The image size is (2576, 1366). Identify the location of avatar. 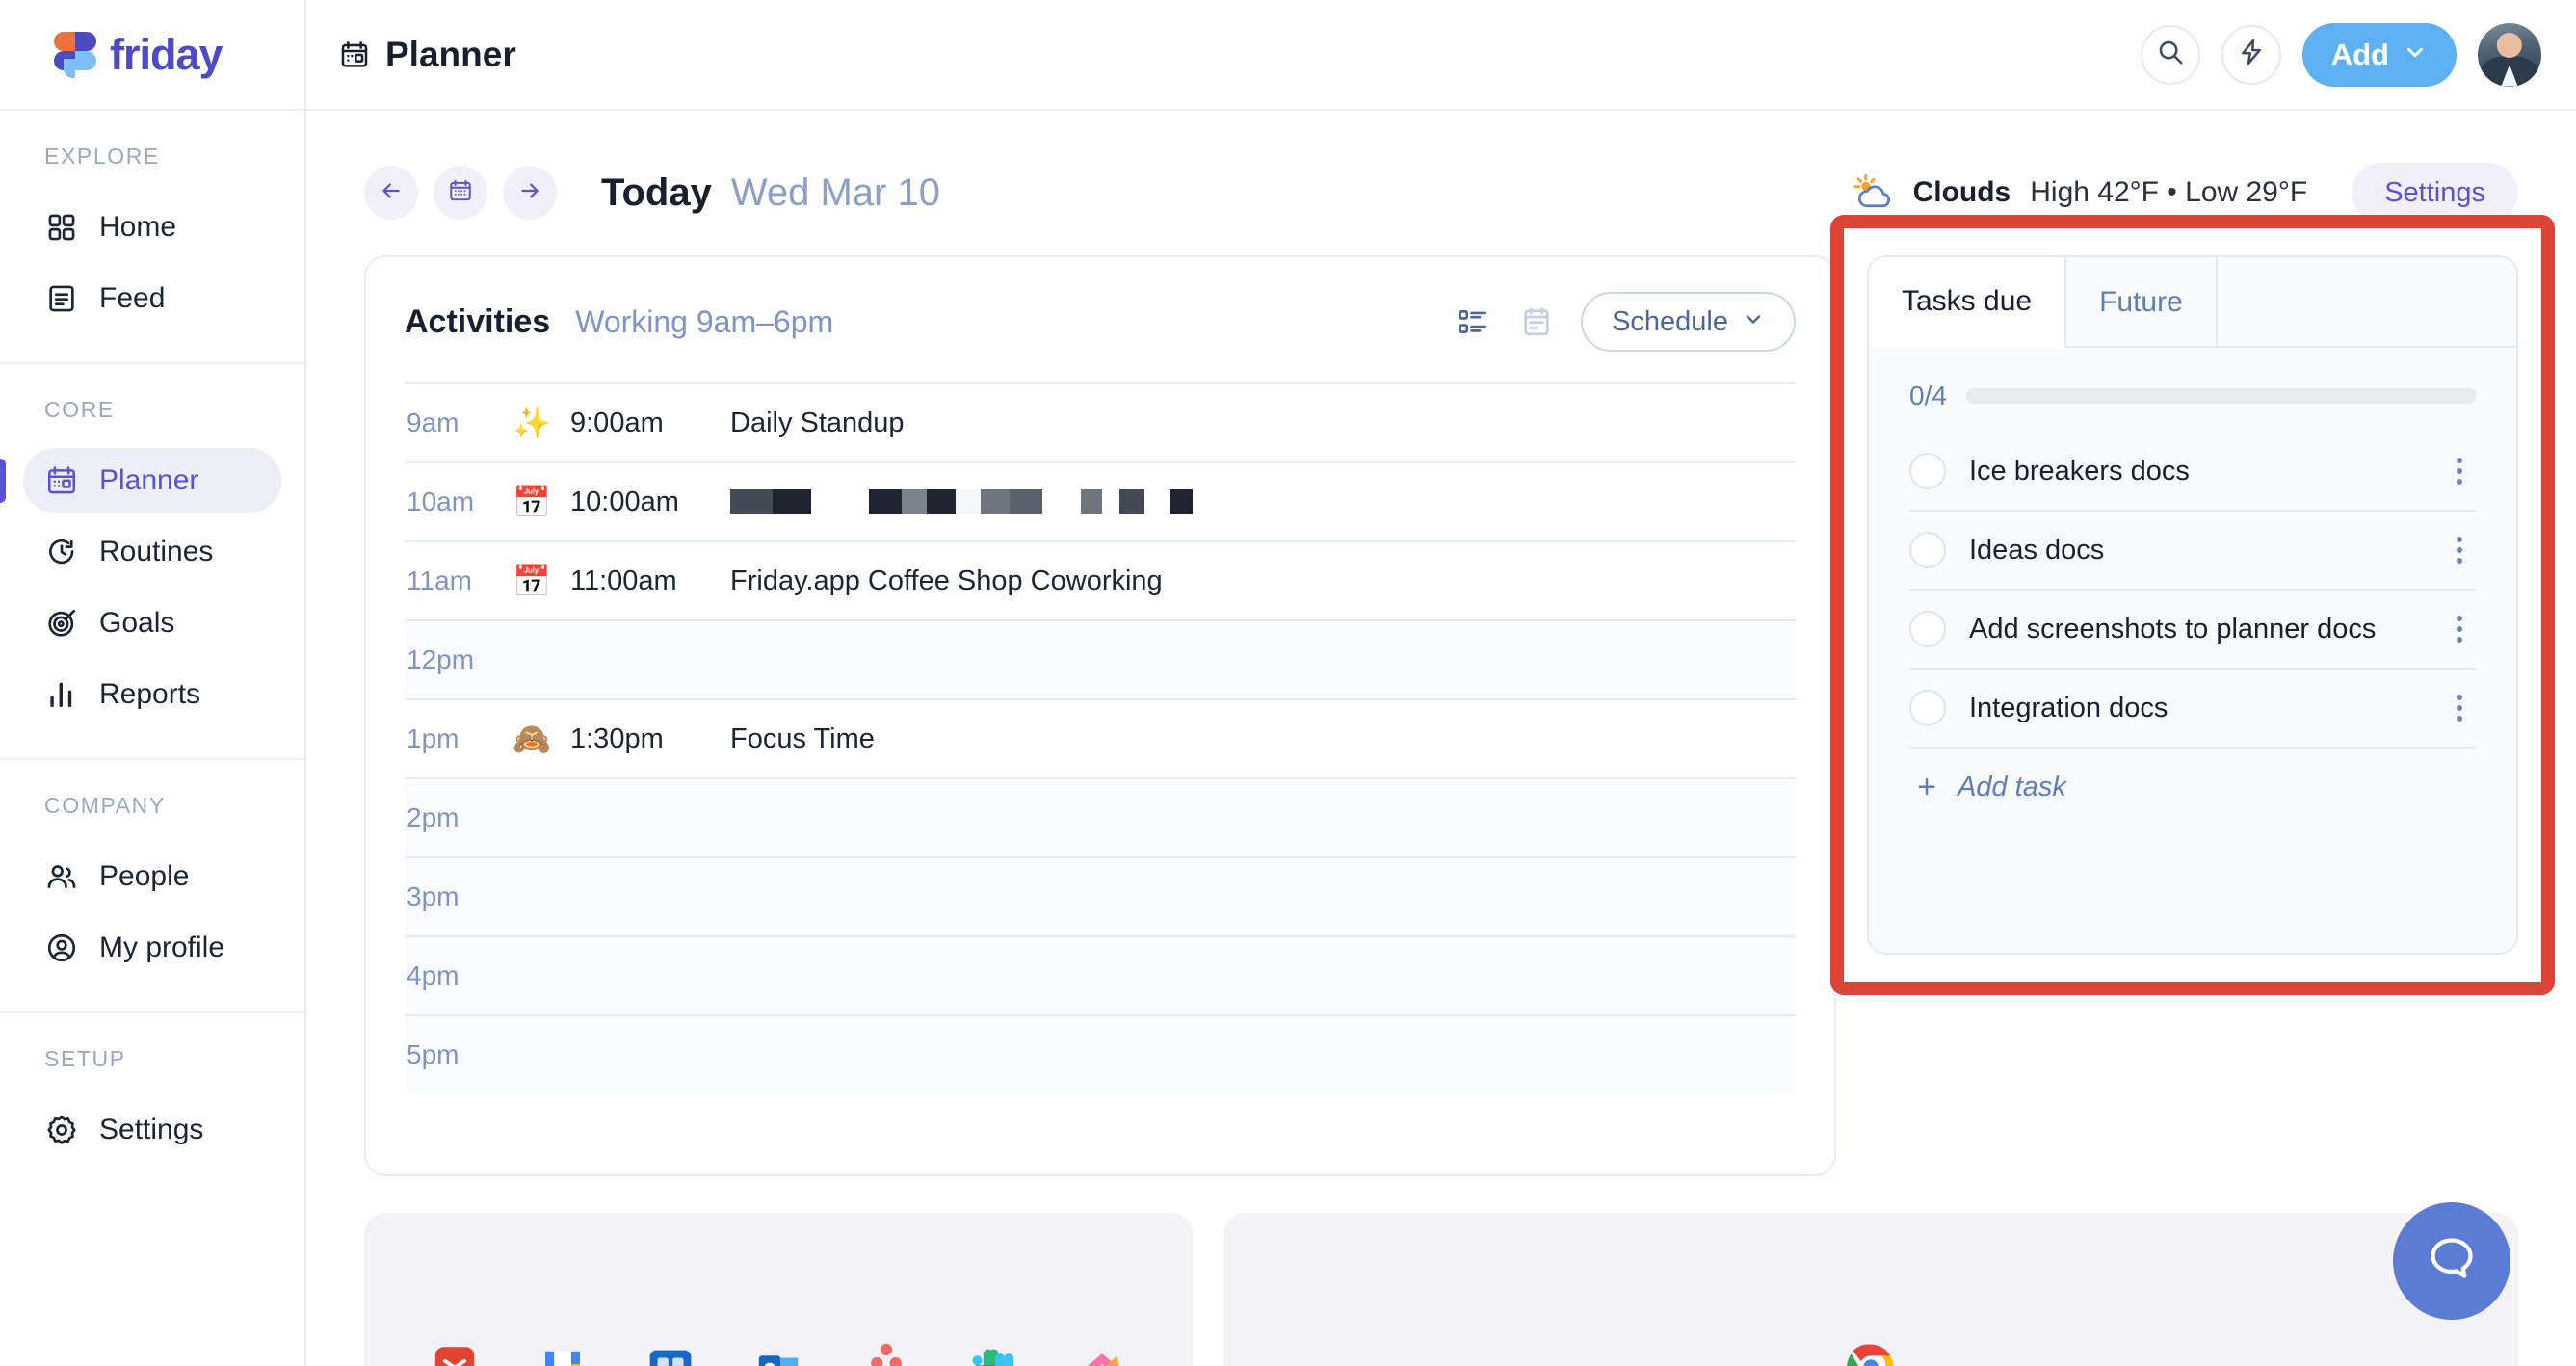
(2510, 54).